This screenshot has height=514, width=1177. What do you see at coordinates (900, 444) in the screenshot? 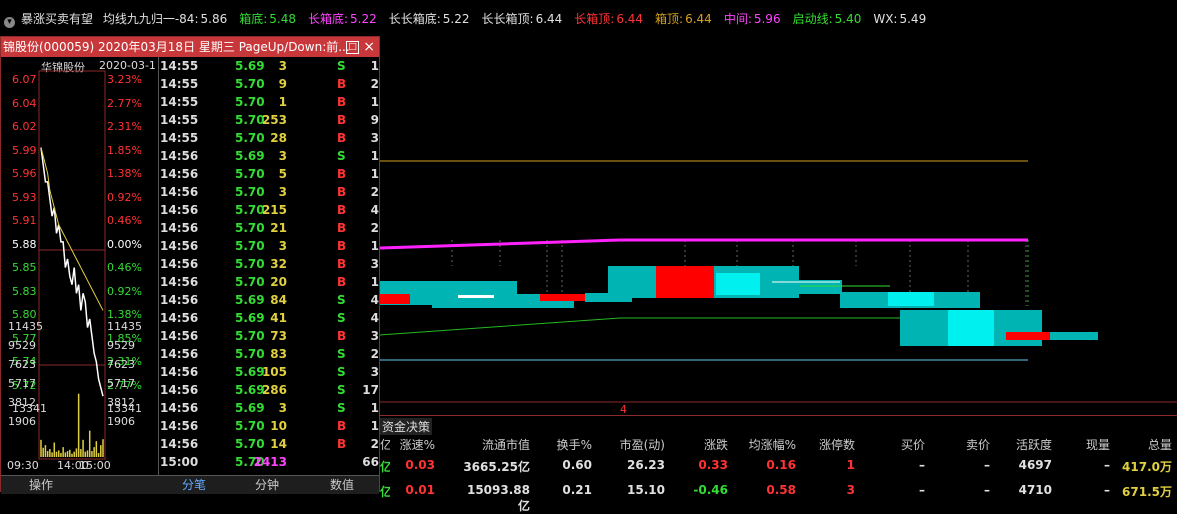
I see `column-header: 买价` at bounding box center [900, 444].